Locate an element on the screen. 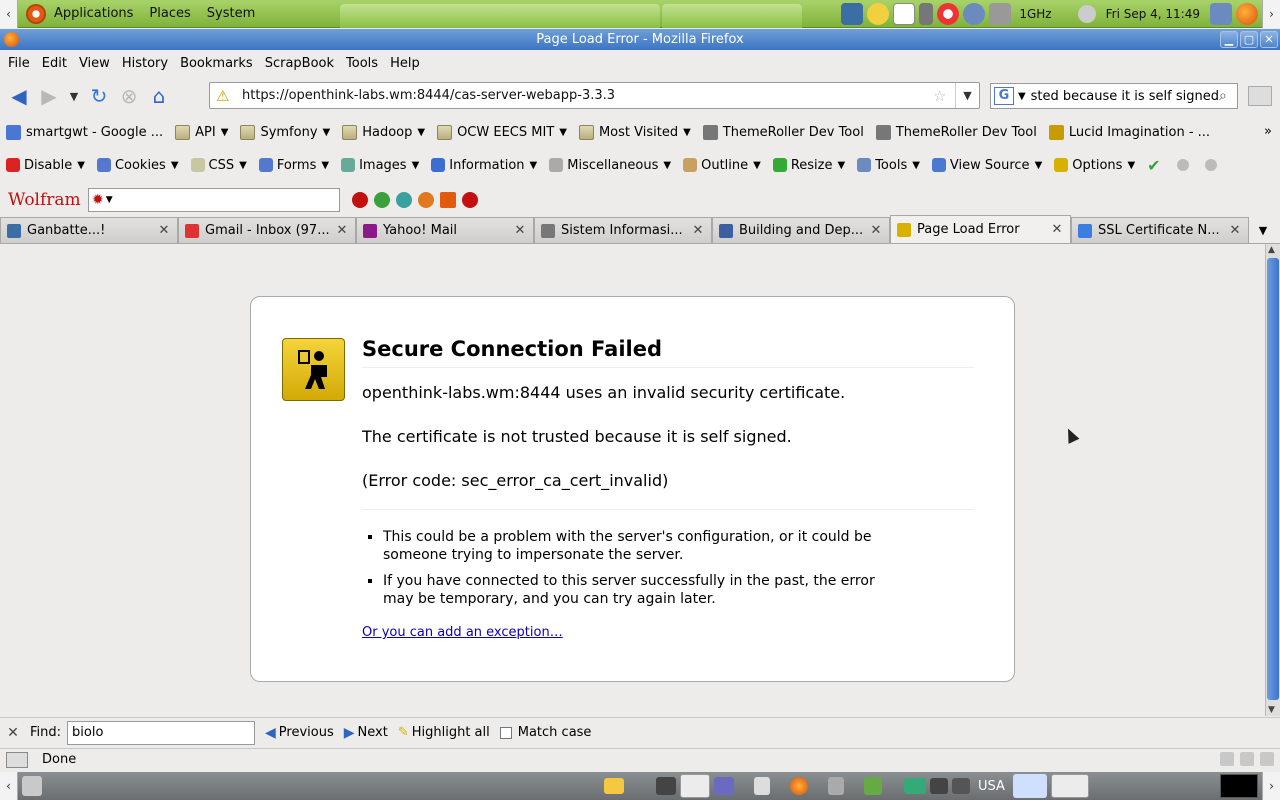 Image resolution: width=1280 pixels, height=800 pixels. tab-5: Page Load Error ✕ is located at coordinates (980, 229).